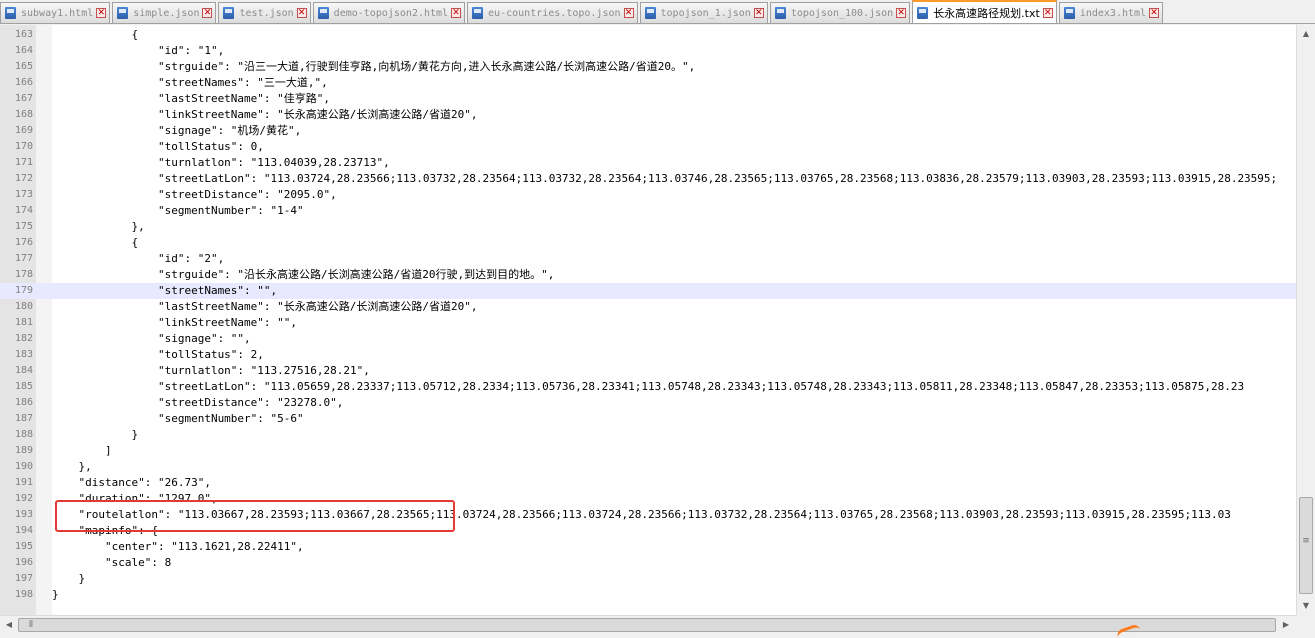  Describe the element at coordinates (648, 259) in the screenshot. I see `code-line: 177 "id": "2",` at that location.